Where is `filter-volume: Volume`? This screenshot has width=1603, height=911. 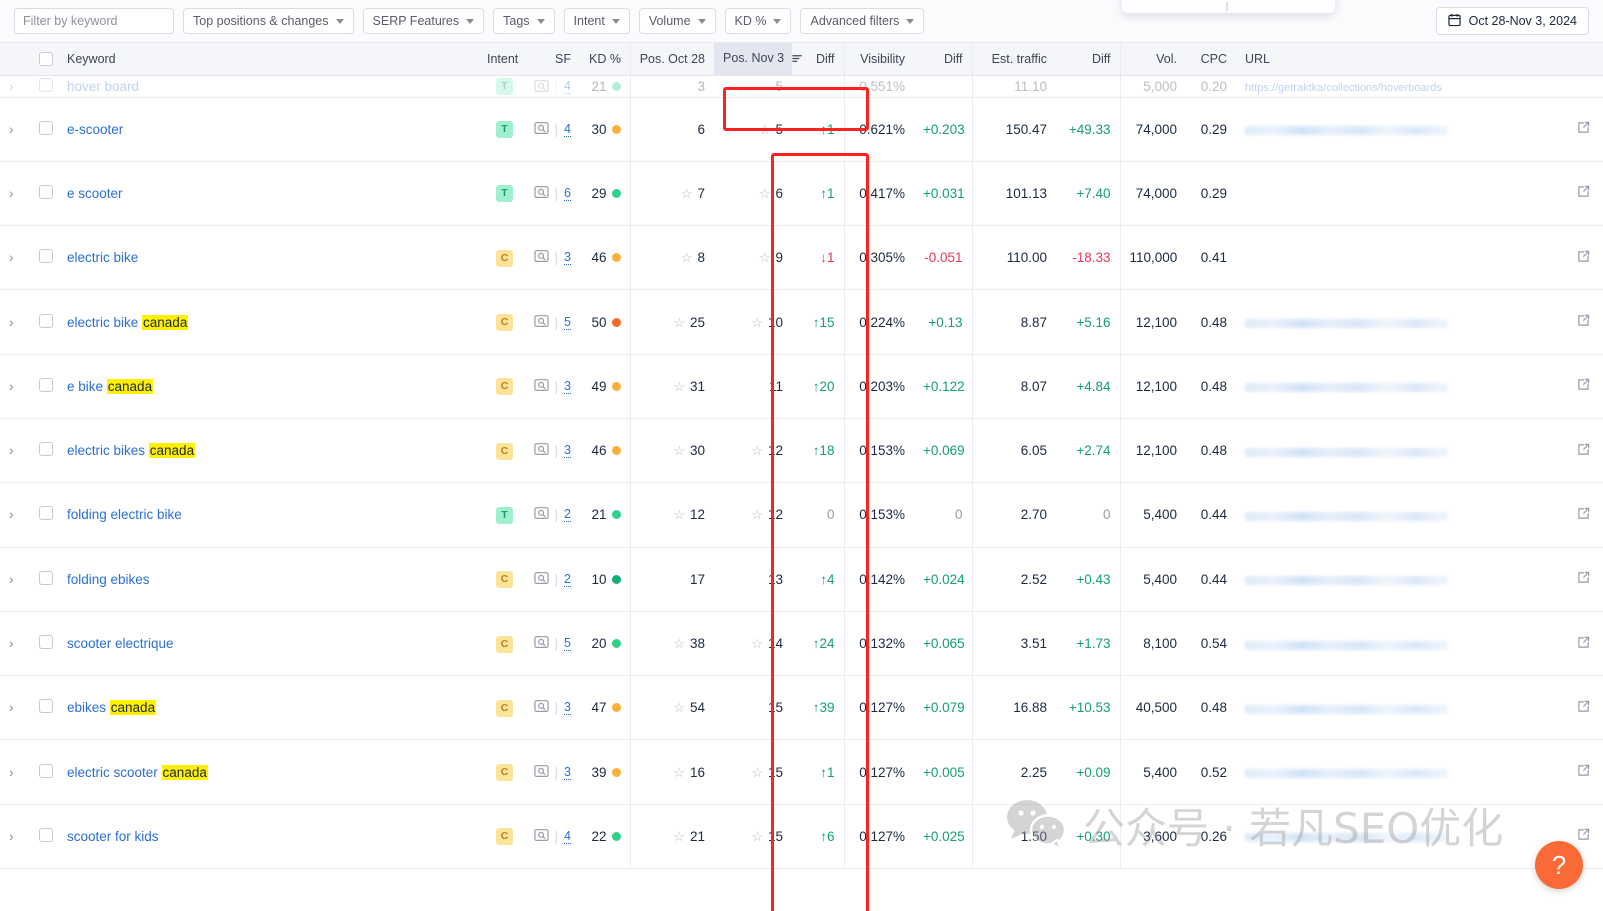 filter-volume: Volume is located at coordinates (677, 21).